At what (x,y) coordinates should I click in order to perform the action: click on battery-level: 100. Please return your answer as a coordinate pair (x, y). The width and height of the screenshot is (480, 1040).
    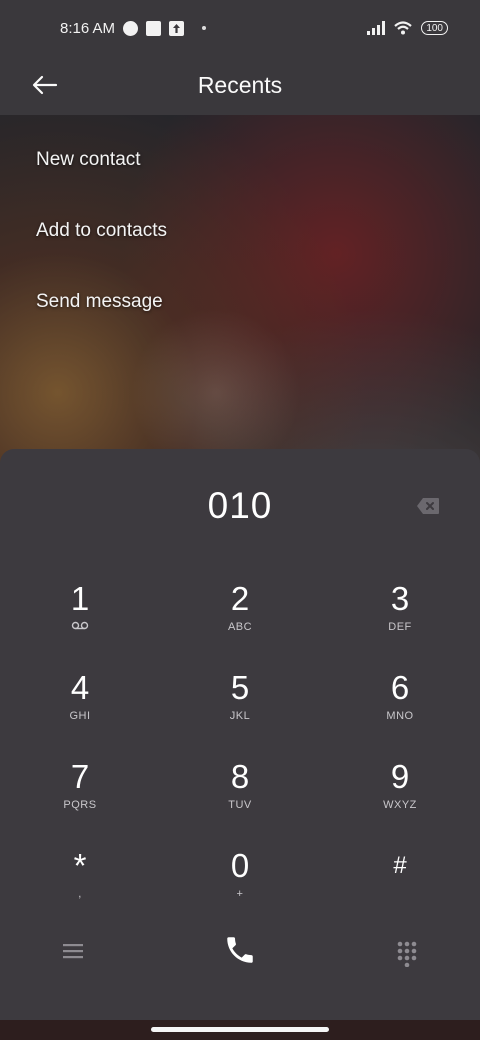
    Looking at the image, I should click on (434, 28).